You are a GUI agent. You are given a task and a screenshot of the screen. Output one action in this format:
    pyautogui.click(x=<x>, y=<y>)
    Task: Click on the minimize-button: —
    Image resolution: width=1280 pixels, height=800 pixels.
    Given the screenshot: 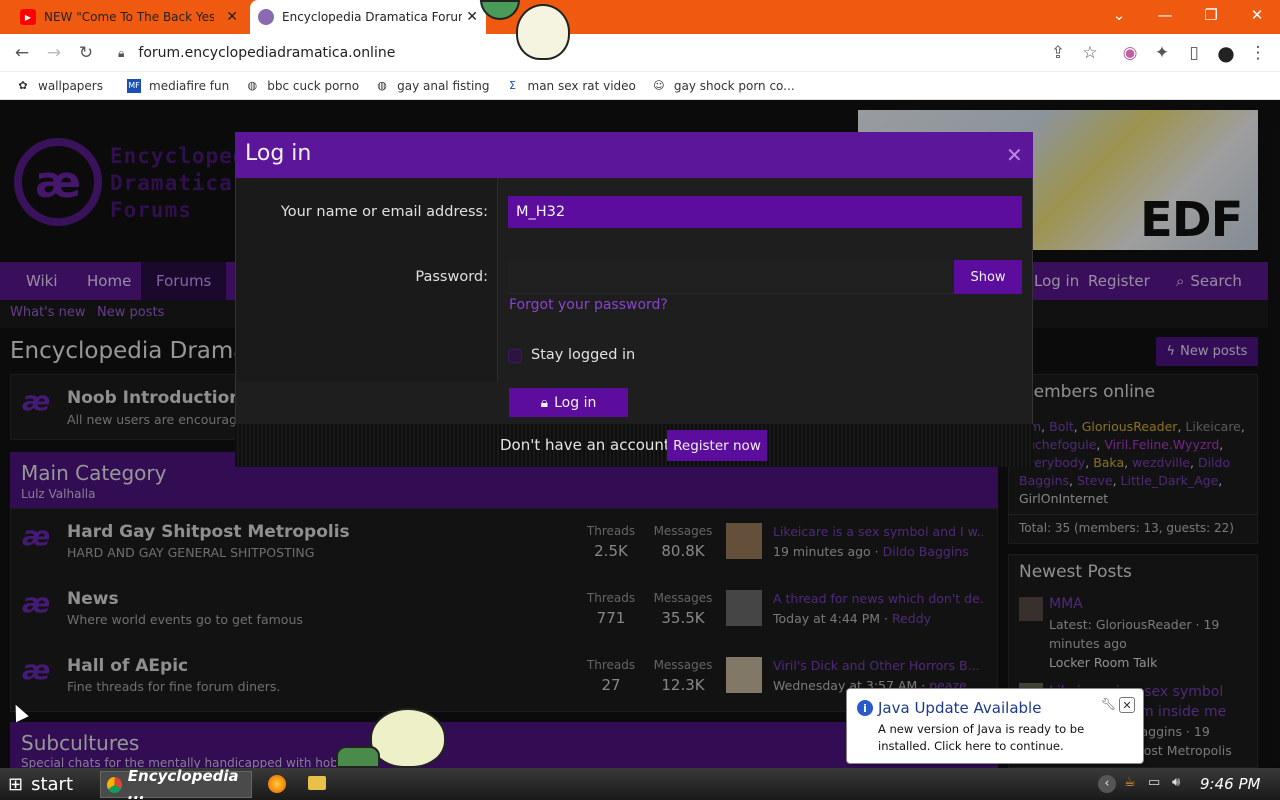 What is the action you would take?
    pyautogui.click(x=1165, y=15)
    